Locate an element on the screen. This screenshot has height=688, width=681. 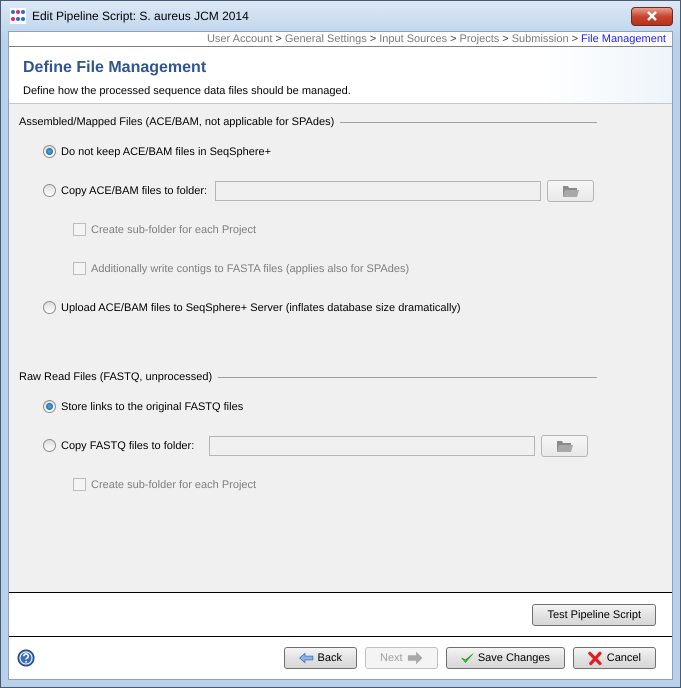
footer-button: Back is located at coordinates (320, 658).